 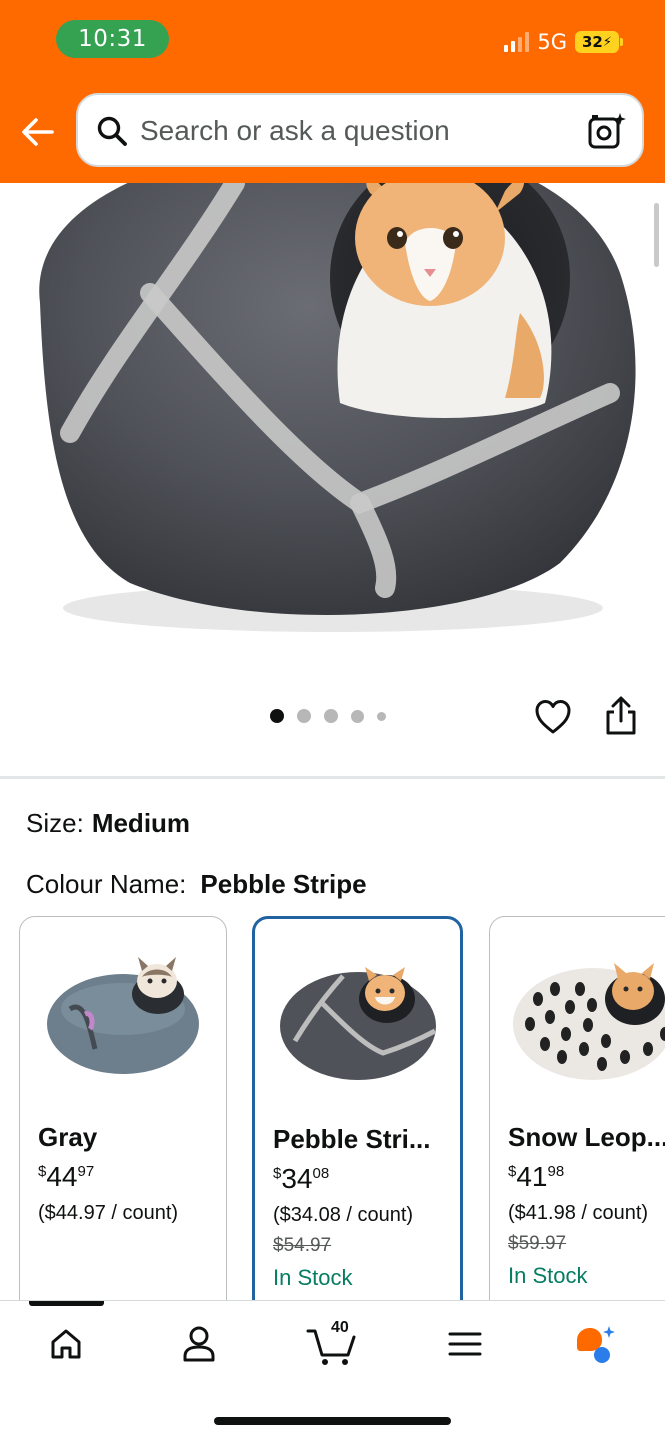 What do you see at coordinates (343, 1215) in the screenshot?
I see `swatch-unit-price: ($34.08 / count)` at bounding box center [343, 1215].